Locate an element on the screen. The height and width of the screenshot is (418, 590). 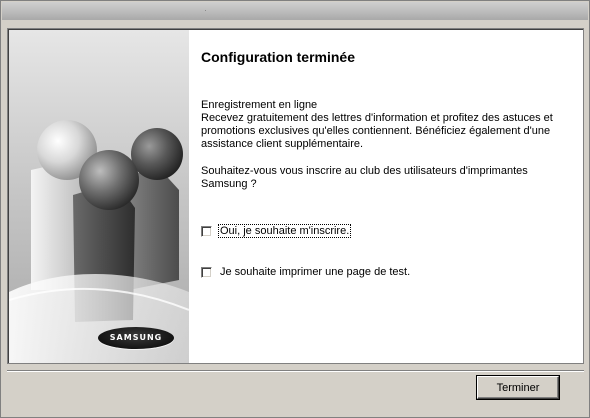
print-test-page-checkbox is located at coordinates (206, 272).